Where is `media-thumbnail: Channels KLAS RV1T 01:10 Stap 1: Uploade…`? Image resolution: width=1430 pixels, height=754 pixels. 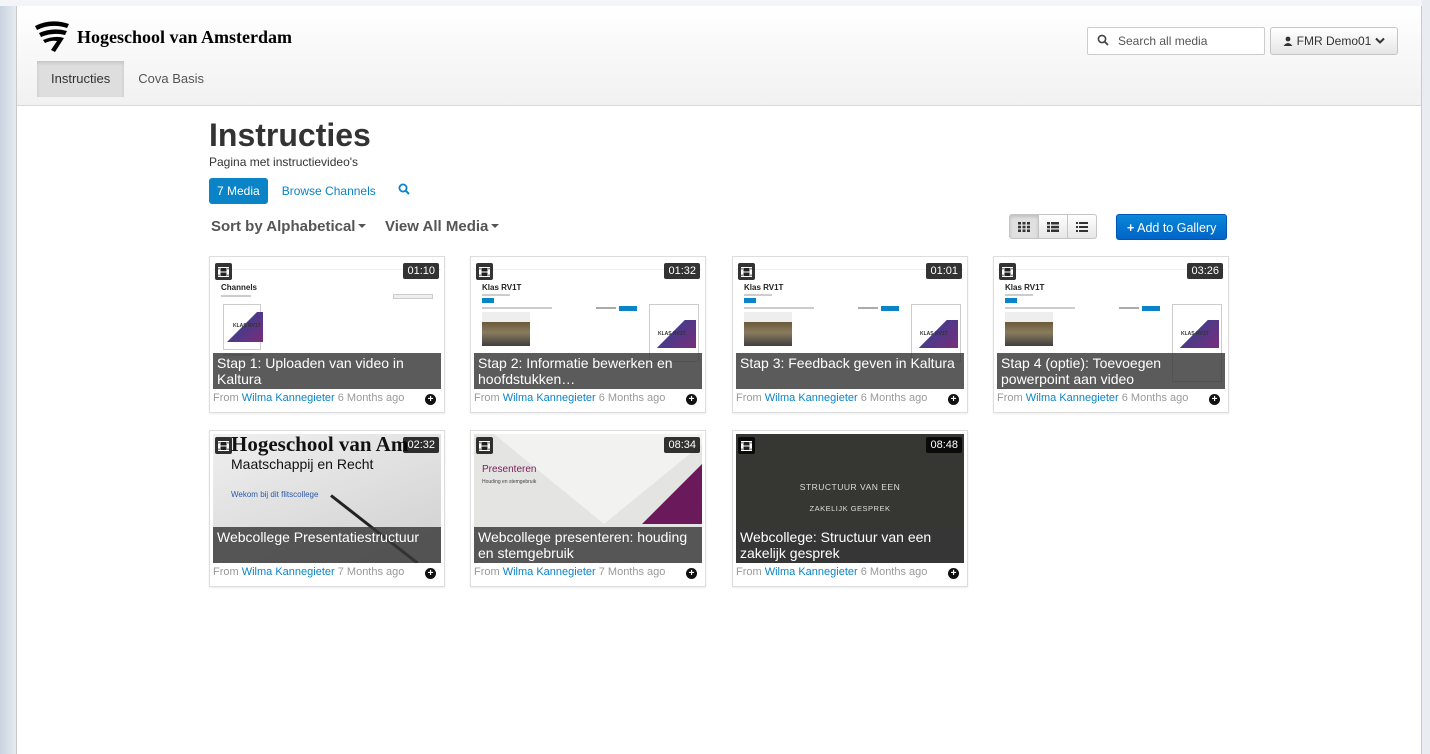
media-thumbnail: Channels KLAS RV1T 01:10 Stap 1: Uploade… is located at coordinates (327, 324).